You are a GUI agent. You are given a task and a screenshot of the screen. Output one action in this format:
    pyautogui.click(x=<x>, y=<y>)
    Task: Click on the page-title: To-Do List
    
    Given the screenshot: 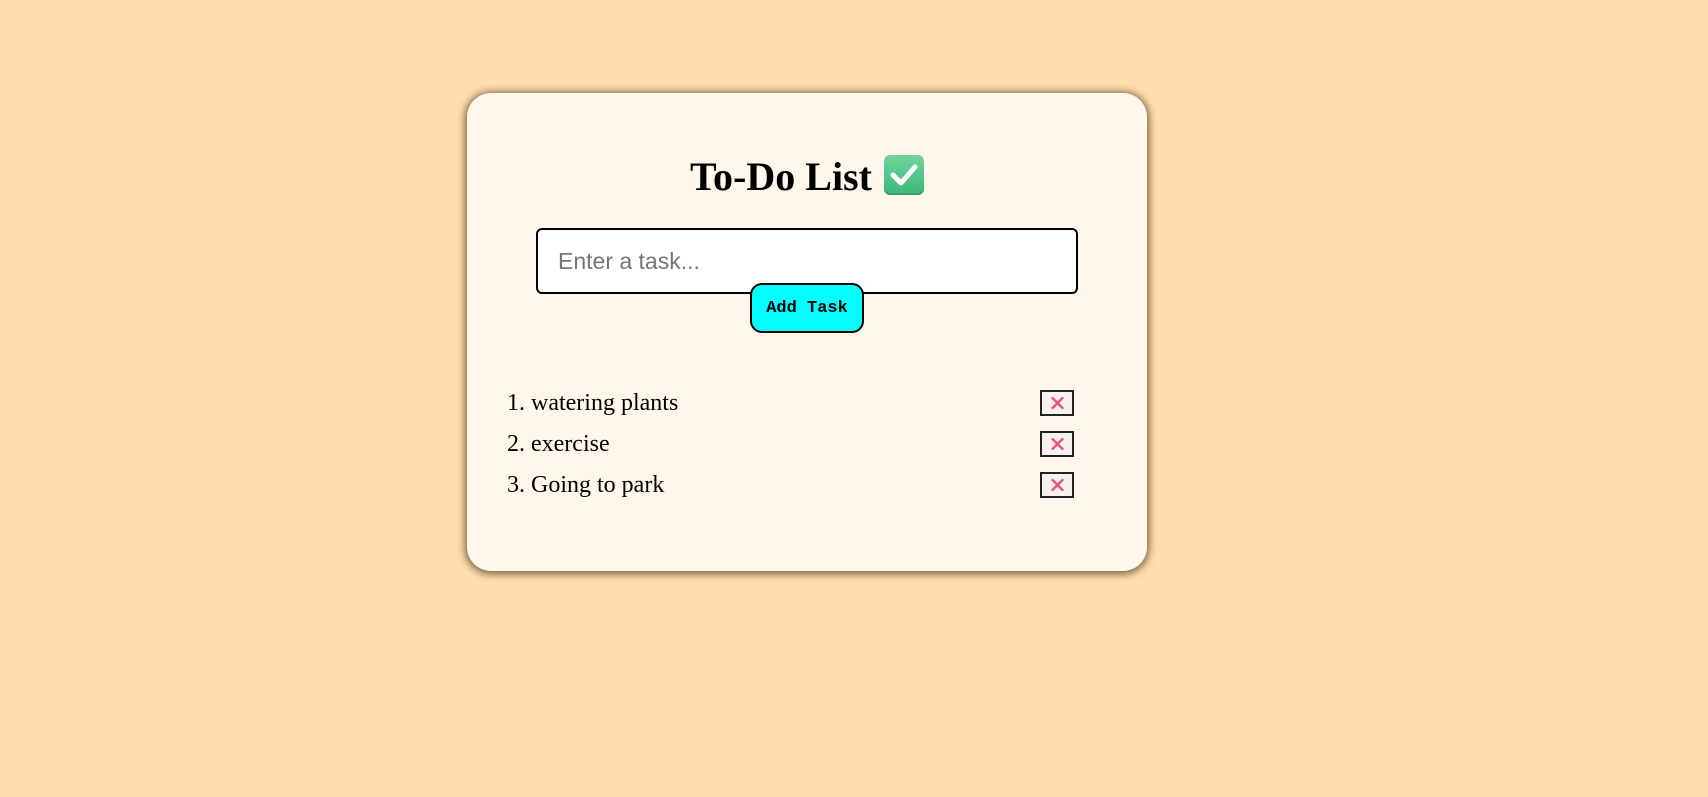 What is the action you would take?
    pyautogui.click(x=807, y=177)
    